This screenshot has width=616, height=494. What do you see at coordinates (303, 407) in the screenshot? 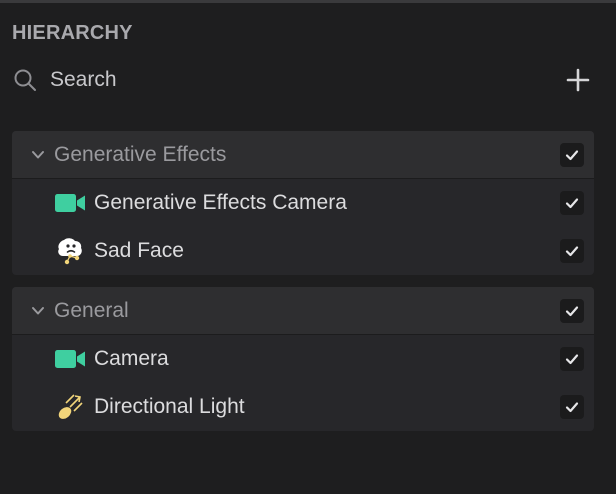
I see `list-item: Directional Light` at bounding box center [303, 407].